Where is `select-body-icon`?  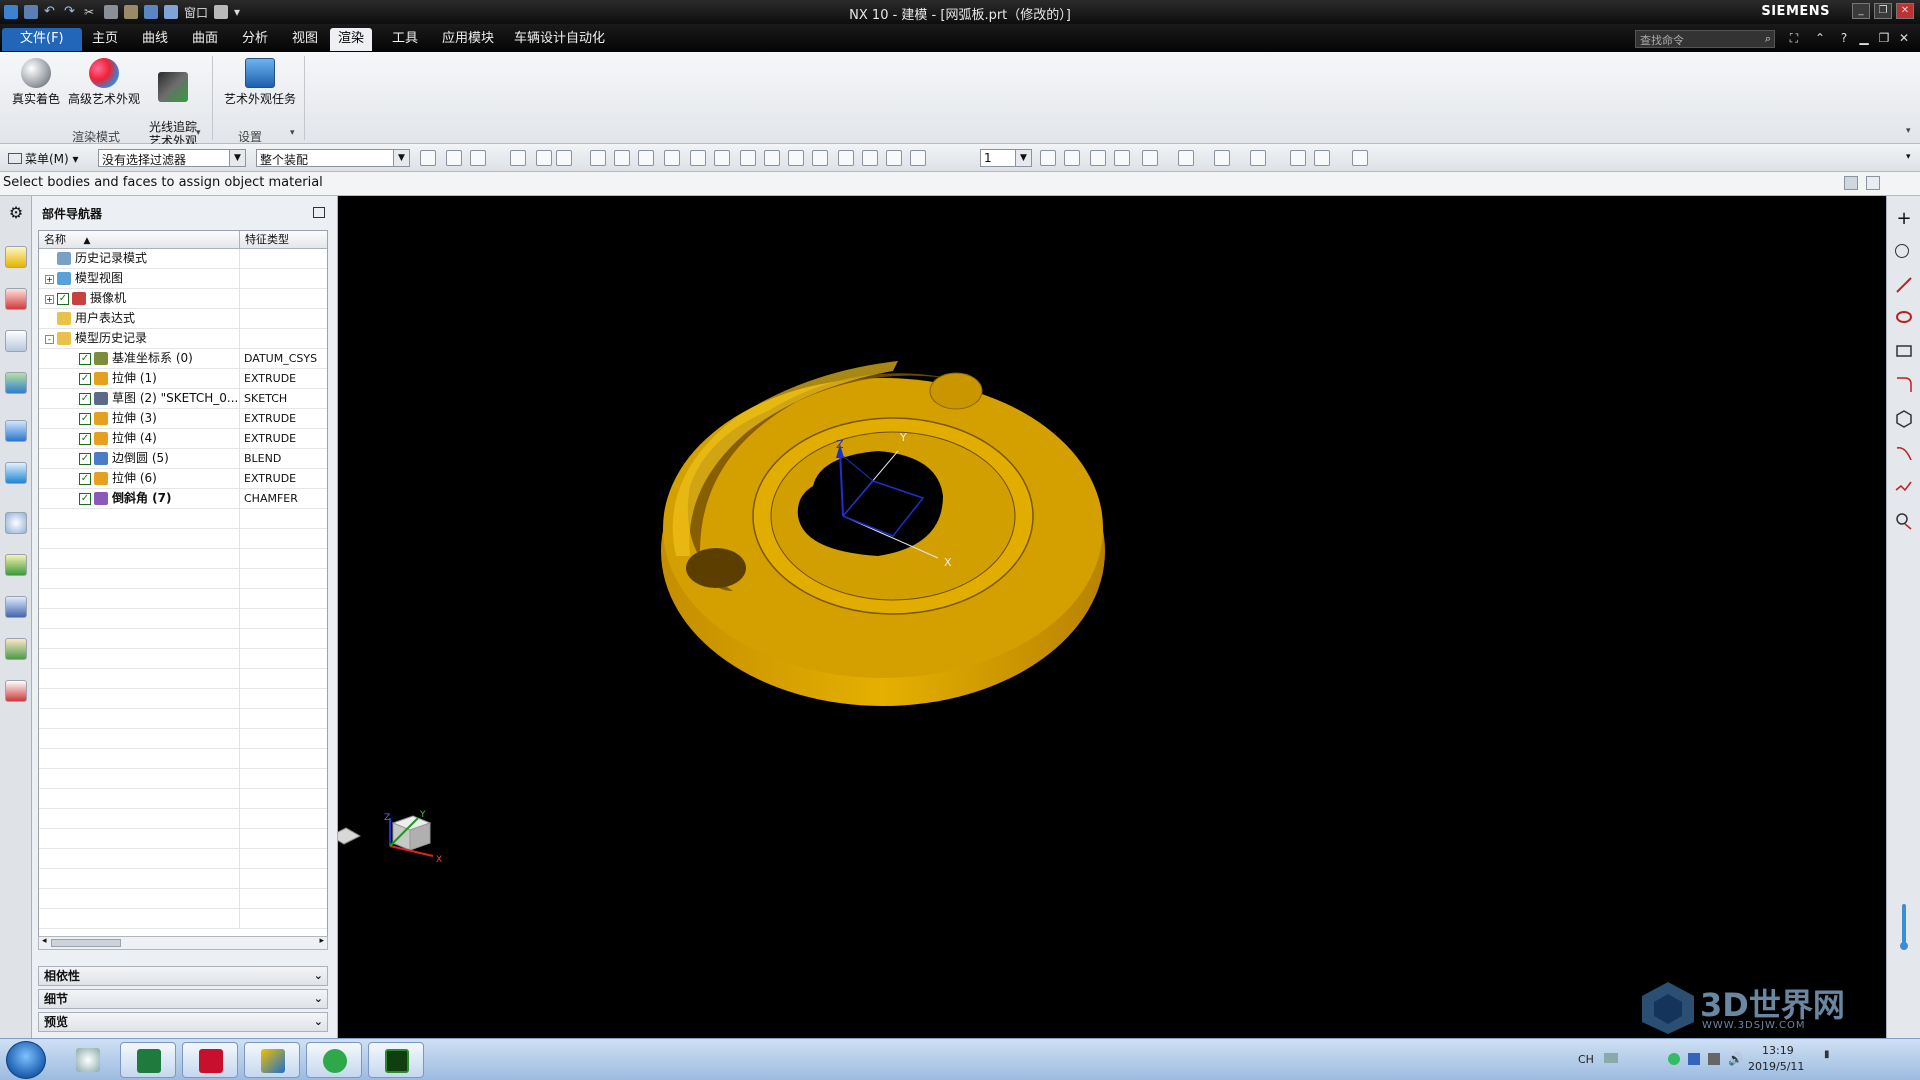
select-body-icon is located at coordinates (622, 158).